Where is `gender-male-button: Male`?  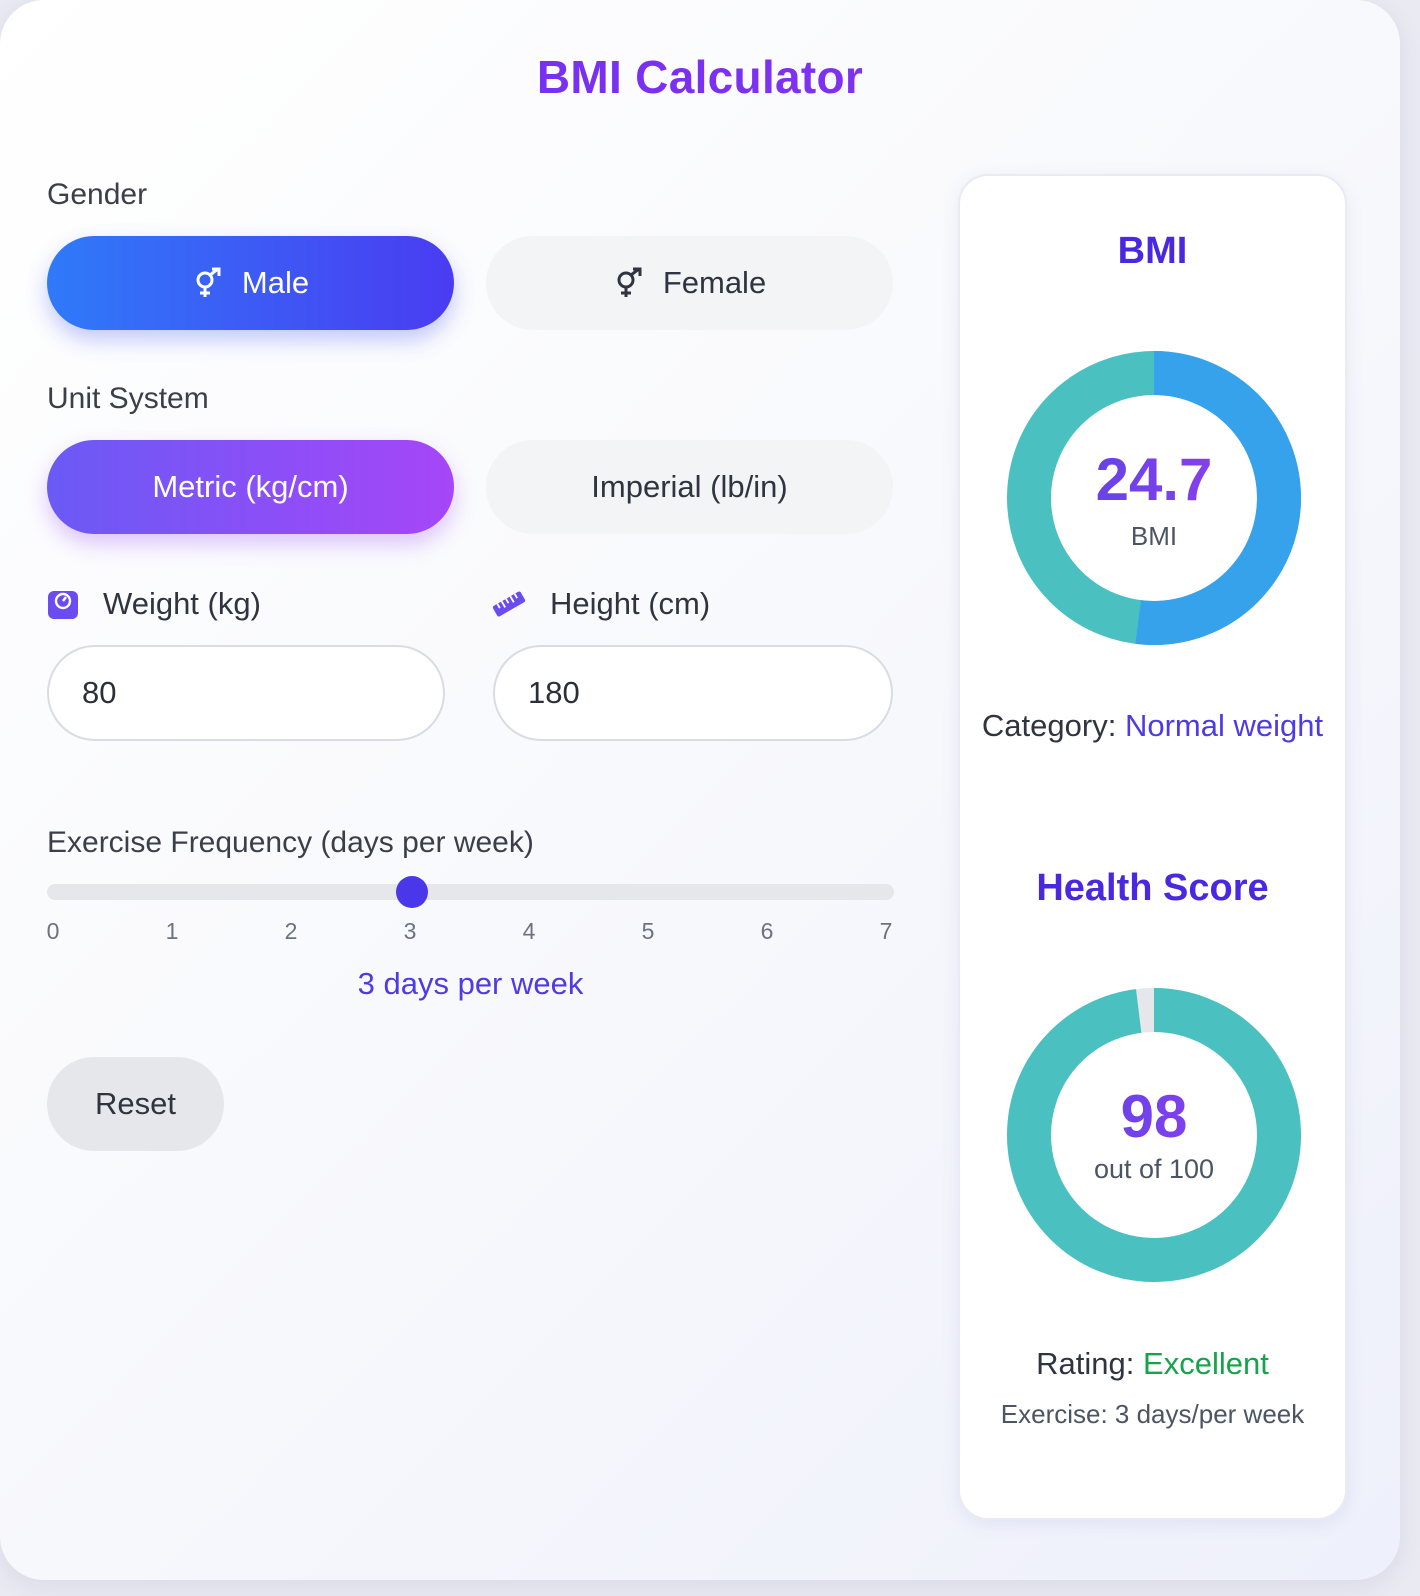 gender-male-button: Male is located at coordinates (250, 283).